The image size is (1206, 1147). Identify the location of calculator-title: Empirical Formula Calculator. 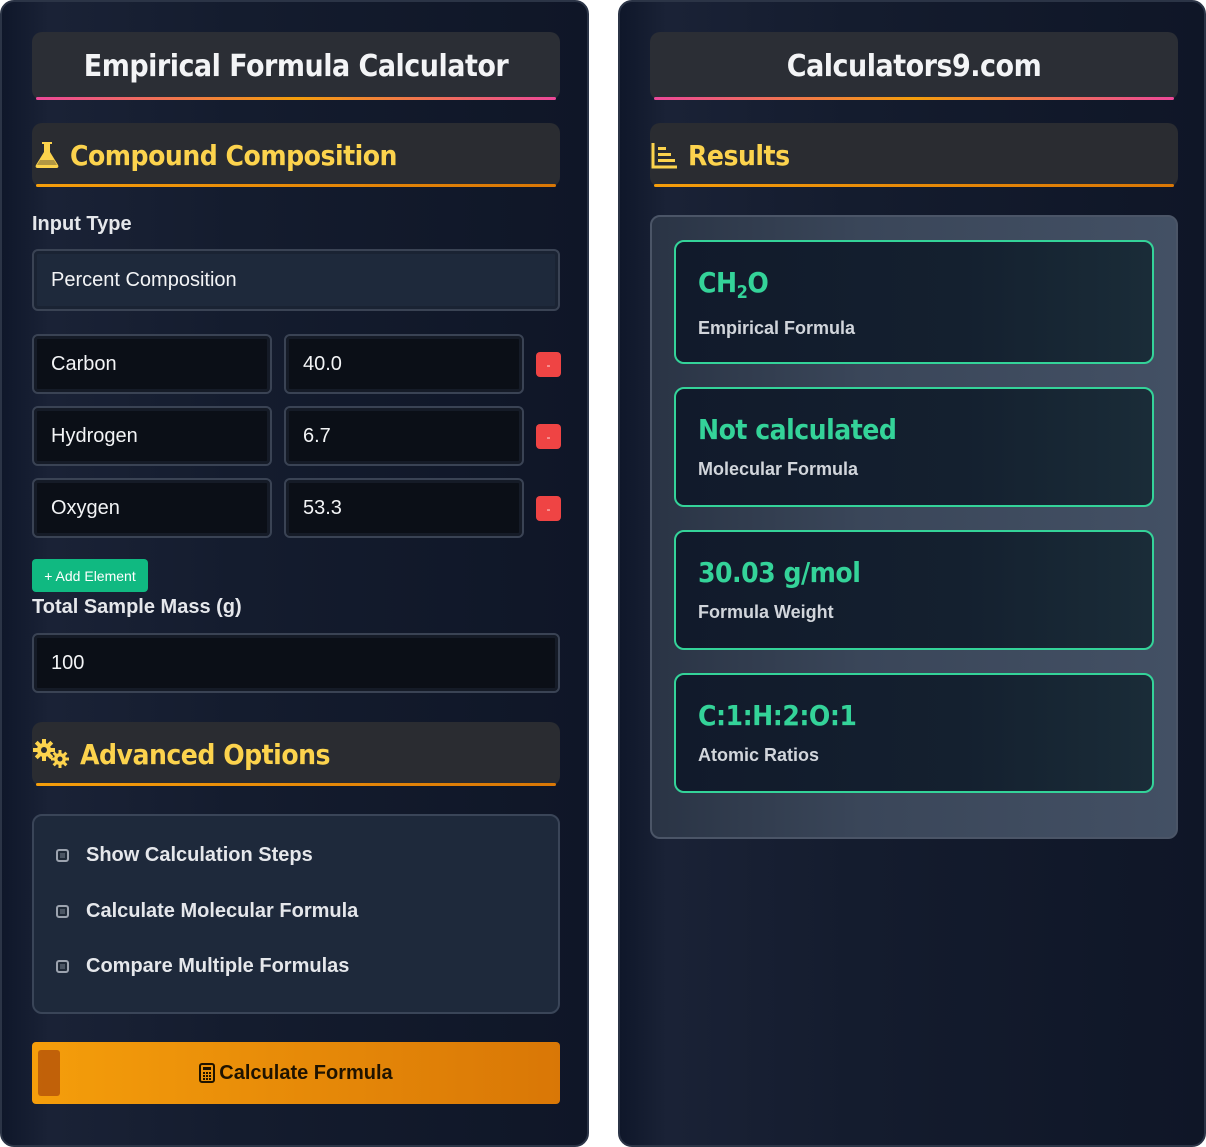
(296, 66).